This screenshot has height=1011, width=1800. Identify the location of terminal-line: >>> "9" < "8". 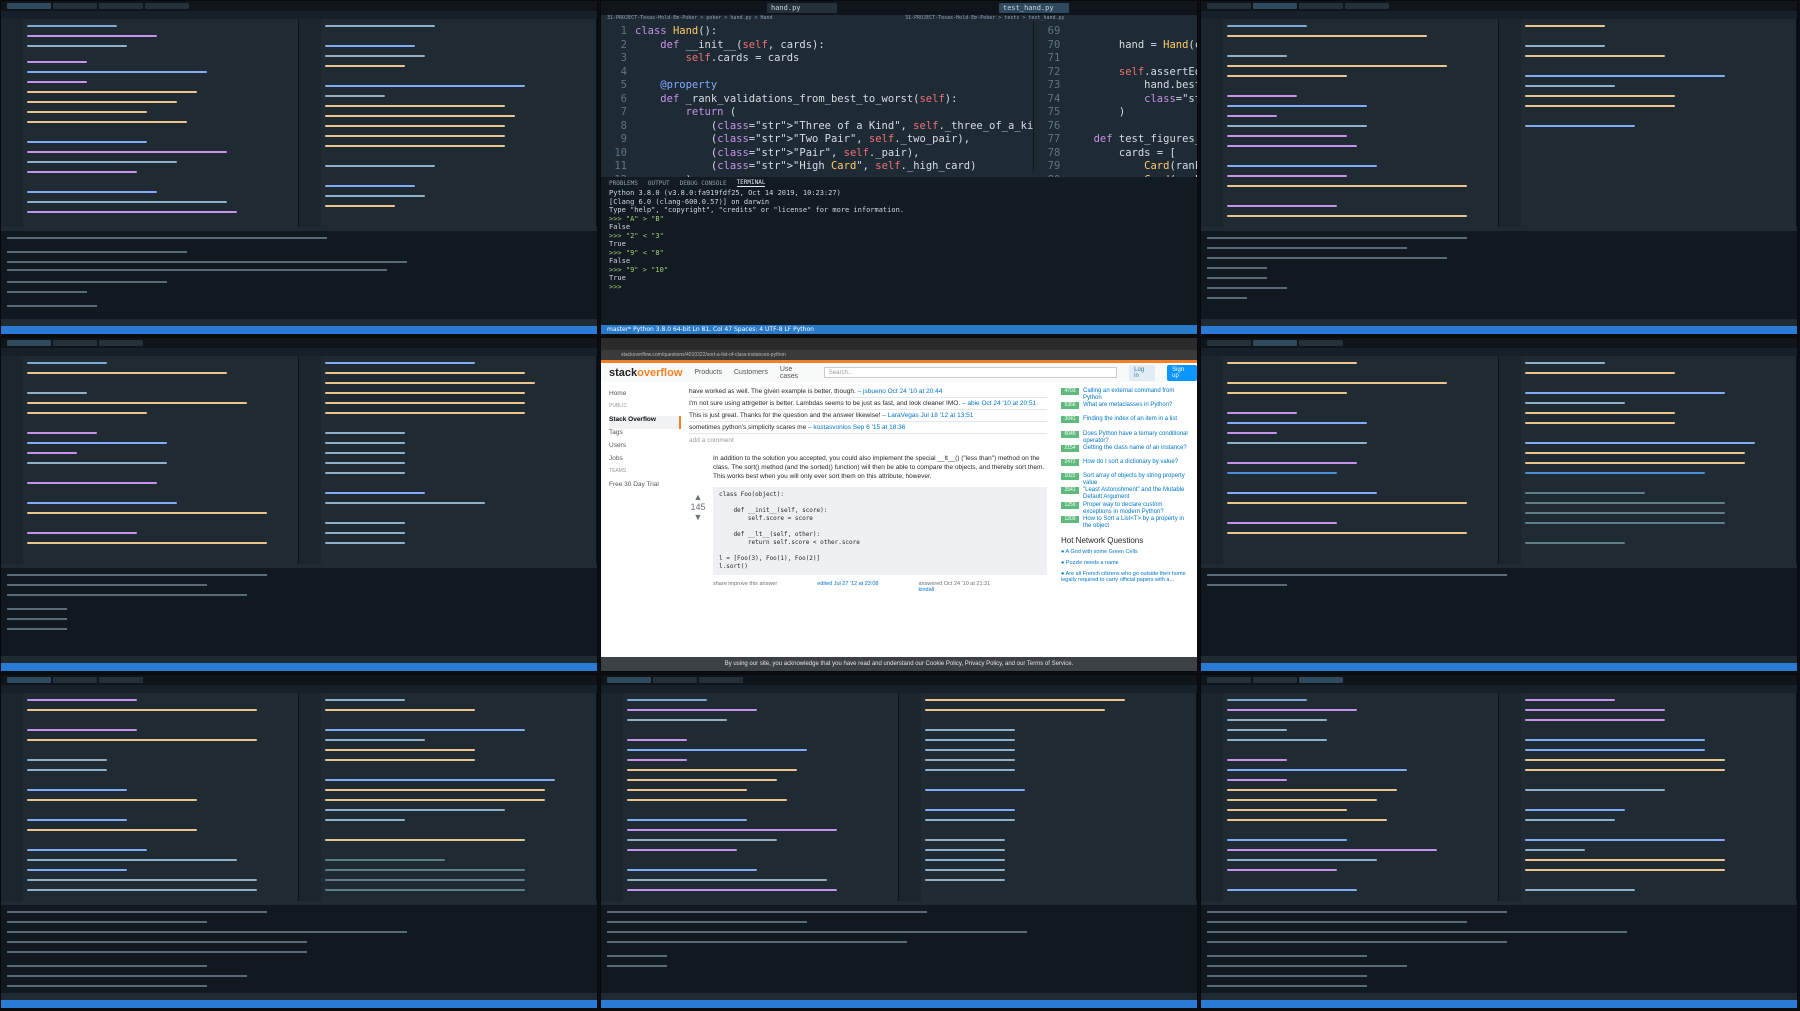
(636, 252).